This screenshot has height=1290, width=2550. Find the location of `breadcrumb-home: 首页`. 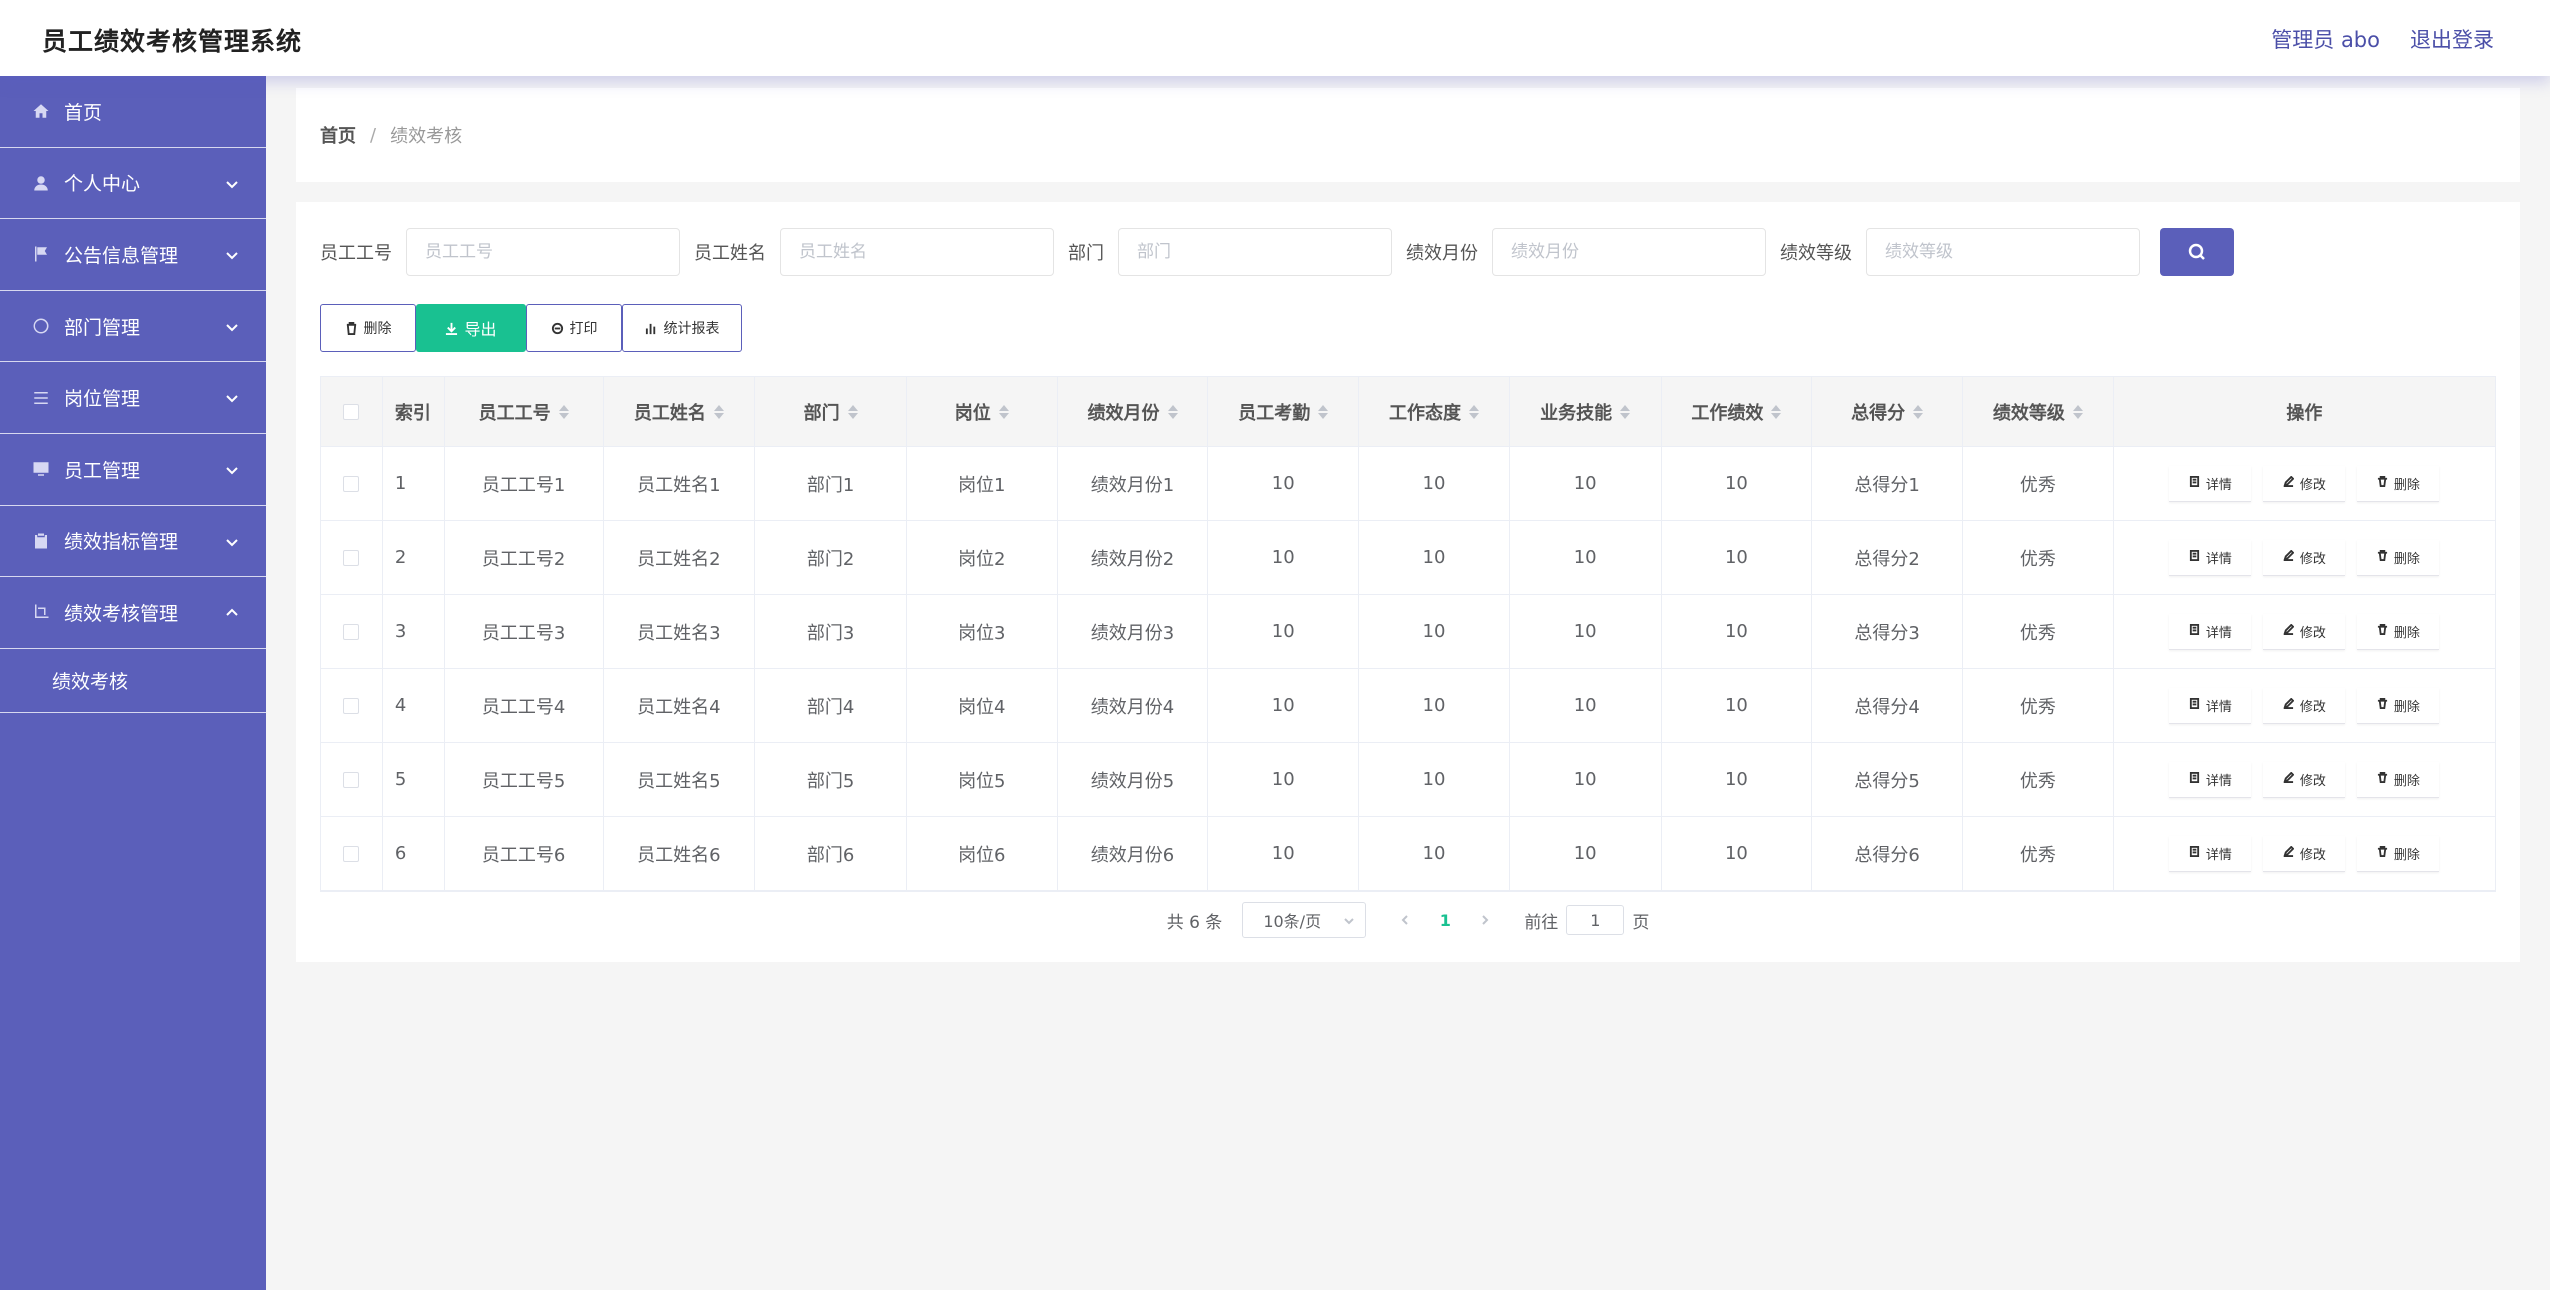

breadcrumb-home: 首页 is located at coordinates (338, 135).